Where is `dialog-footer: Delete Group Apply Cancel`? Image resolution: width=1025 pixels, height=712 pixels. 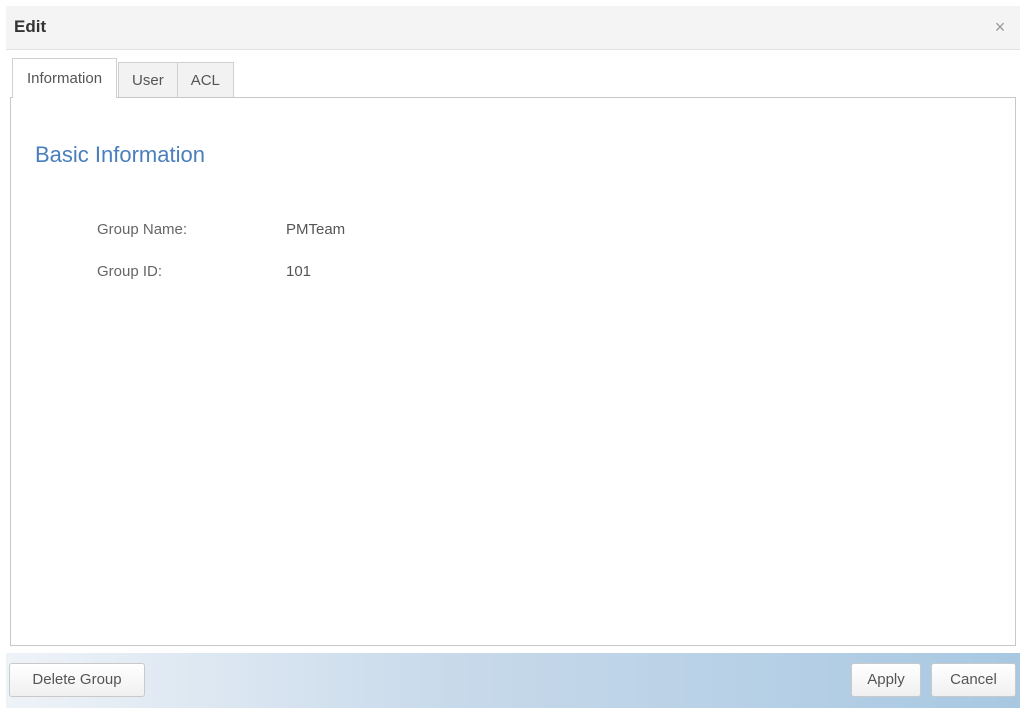
dialog-footer: Delete Group Apply Cancel is located at coordinates (513, 680).